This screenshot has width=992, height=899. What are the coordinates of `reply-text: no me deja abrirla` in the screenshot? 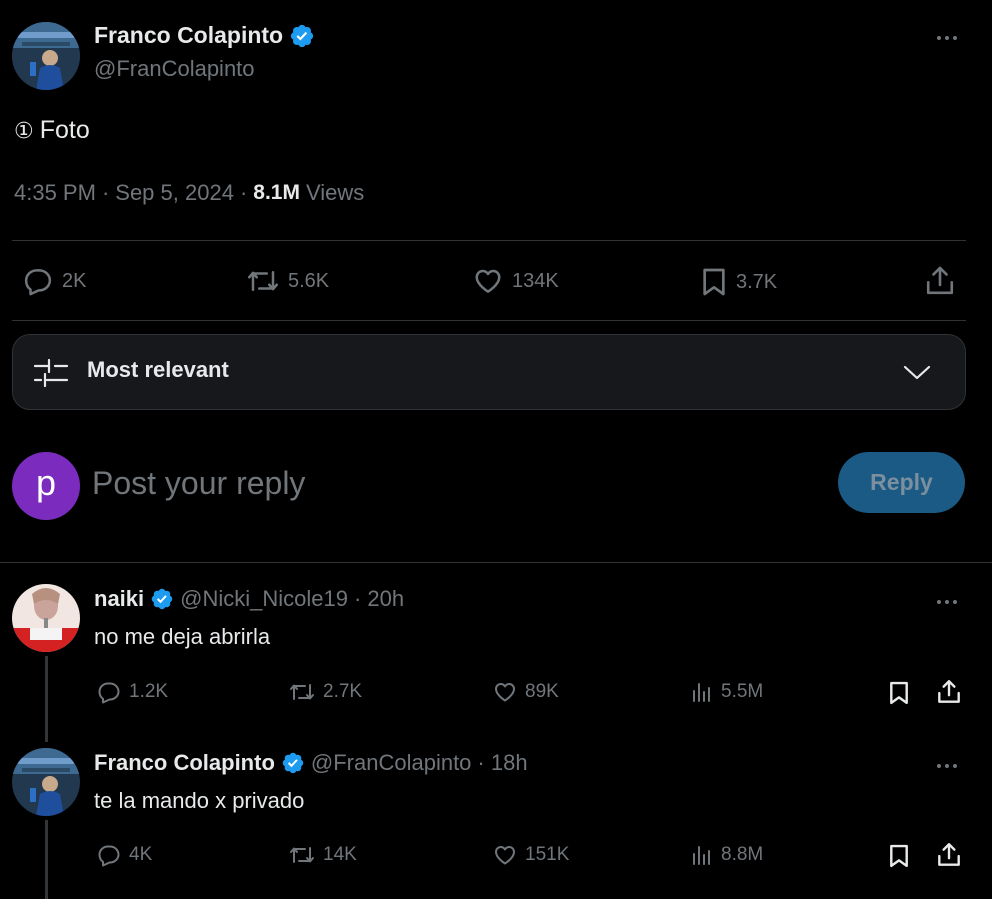 It's located at (182, 636).